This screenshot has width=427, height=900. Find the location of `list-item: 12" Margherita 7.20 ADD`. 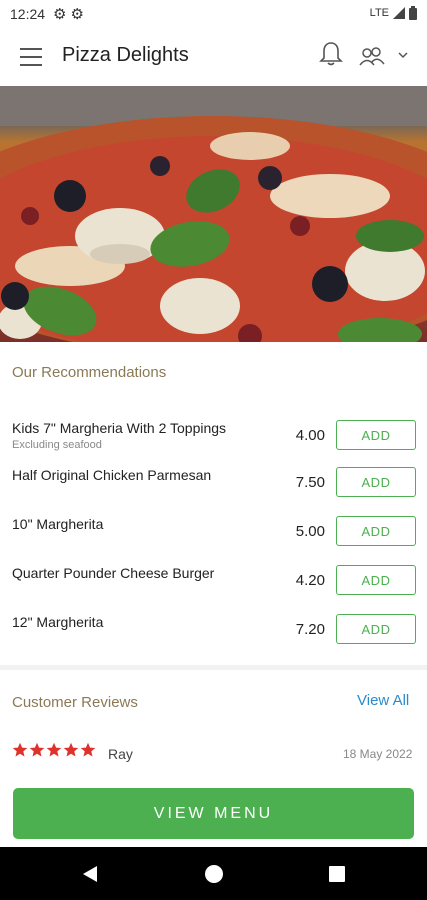

list-item: 12" Margherita 7.20 ADD is located at coordinates (213, 634).